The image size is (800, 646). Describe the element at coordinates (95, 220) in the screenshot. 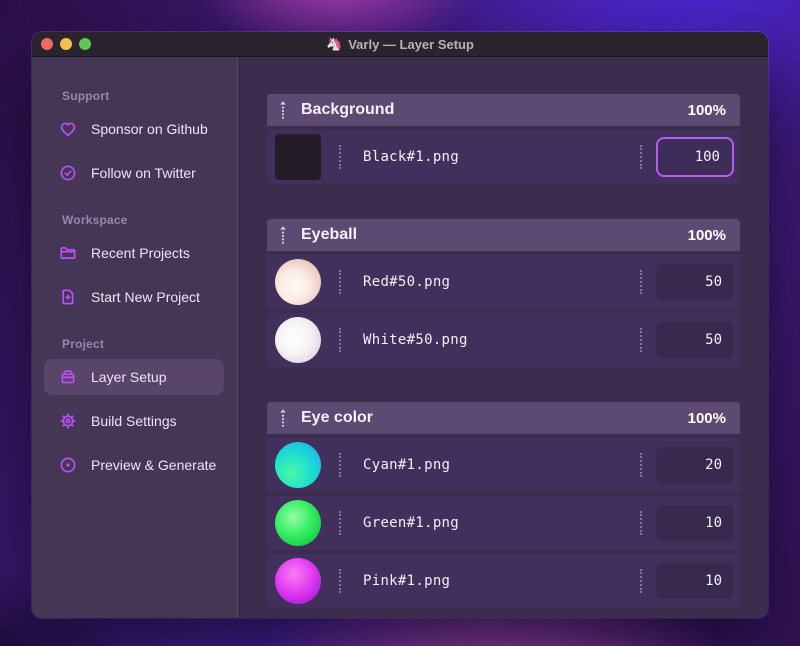

I see `section-label-workspace: Workspace` at that location.